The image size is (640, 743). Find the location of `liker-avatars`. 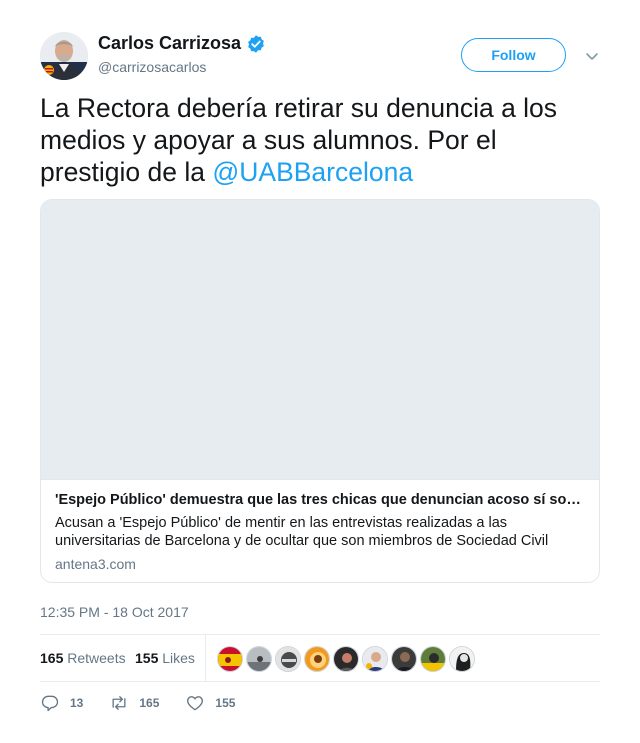

liker-avatars is located at coordinates (347, 659).